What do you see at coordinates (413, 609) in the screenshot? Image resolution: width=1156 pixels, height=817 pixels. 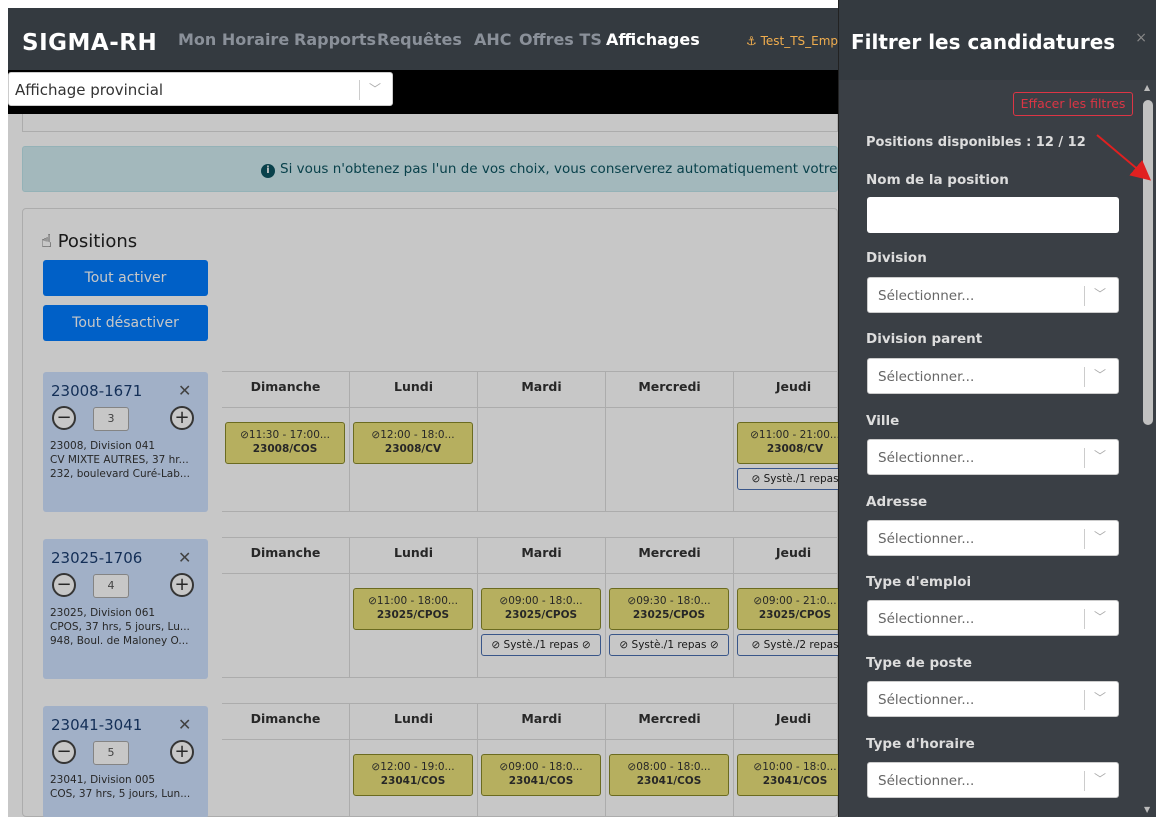 I see `shift-block: ⊘11:00 - 18:00... 23025/CPOS` at bounding box center [413, 609].